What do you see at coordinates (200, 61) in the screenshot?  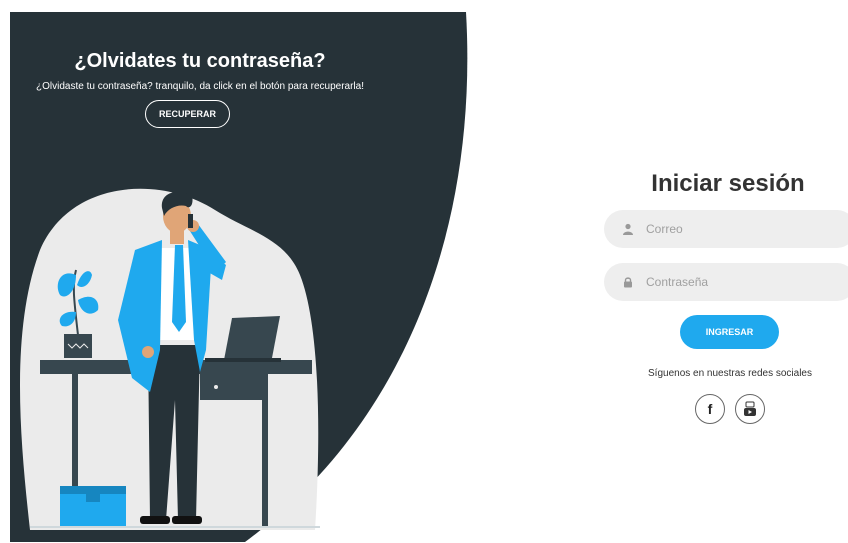 I see `promo-title: ¿Olvidates tu contraseña?` at bounding box center [200, 61].